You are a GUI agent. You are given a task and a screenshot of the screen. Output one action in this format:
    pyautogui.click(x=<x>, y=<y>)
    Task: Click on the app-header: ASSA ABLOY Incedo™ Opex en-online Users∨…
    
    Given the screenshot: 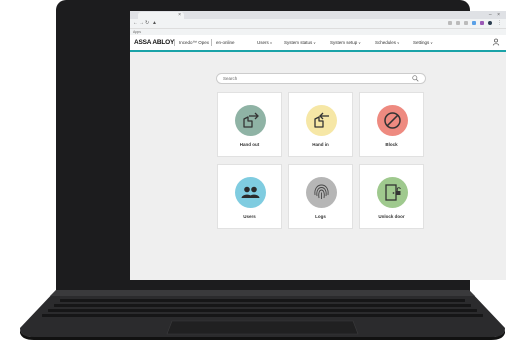 What is the action you would take?
    pyautogui.click(x=318, y=43)
    